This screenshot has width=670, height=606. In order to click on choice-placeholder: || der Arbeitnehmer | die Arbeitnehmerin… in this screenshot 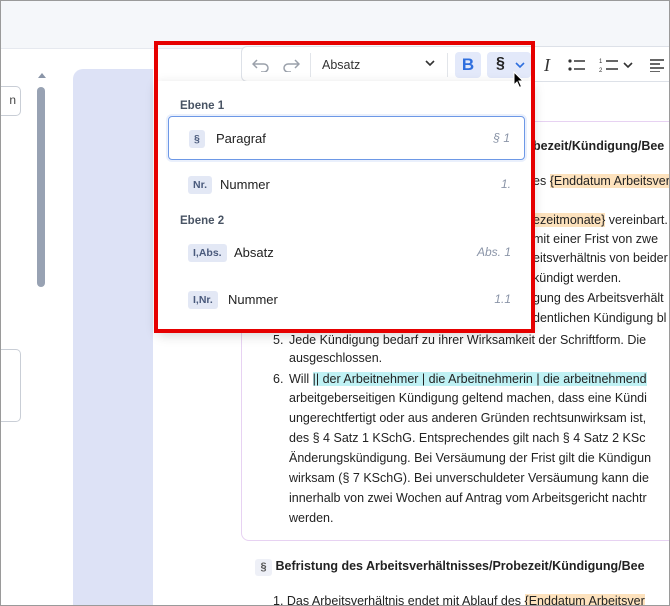, I will do `click(479, 379)`.